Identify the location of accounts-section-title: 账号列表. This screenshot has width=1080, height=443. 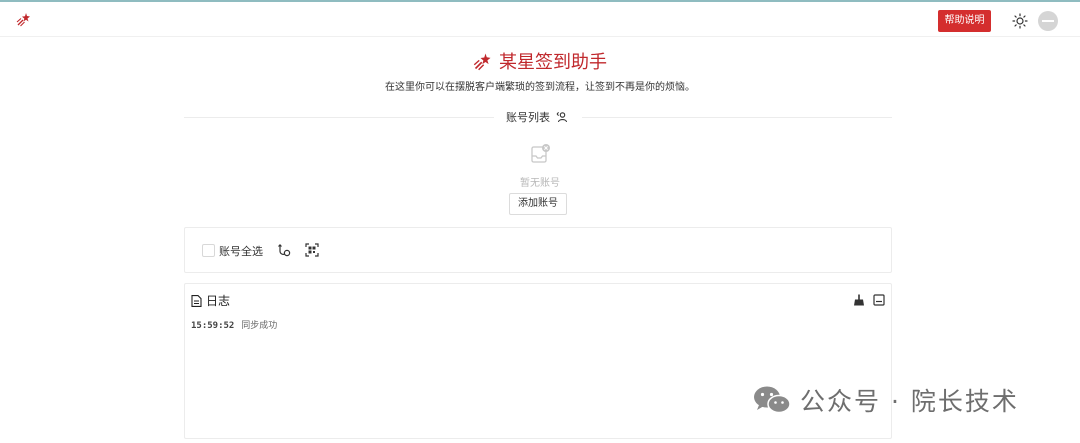
(537, 117).